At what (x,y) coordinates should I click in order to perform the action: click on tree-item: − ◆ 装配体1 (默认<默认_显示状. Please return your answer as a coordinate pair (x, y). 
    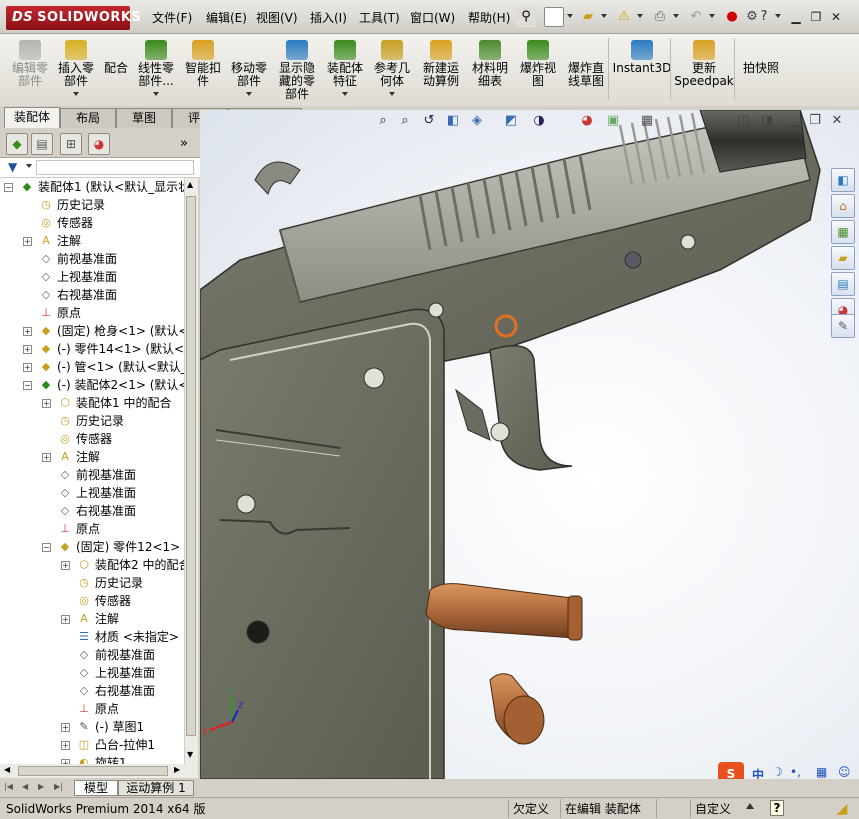
    Looking at the image, I should click on (92, 187).